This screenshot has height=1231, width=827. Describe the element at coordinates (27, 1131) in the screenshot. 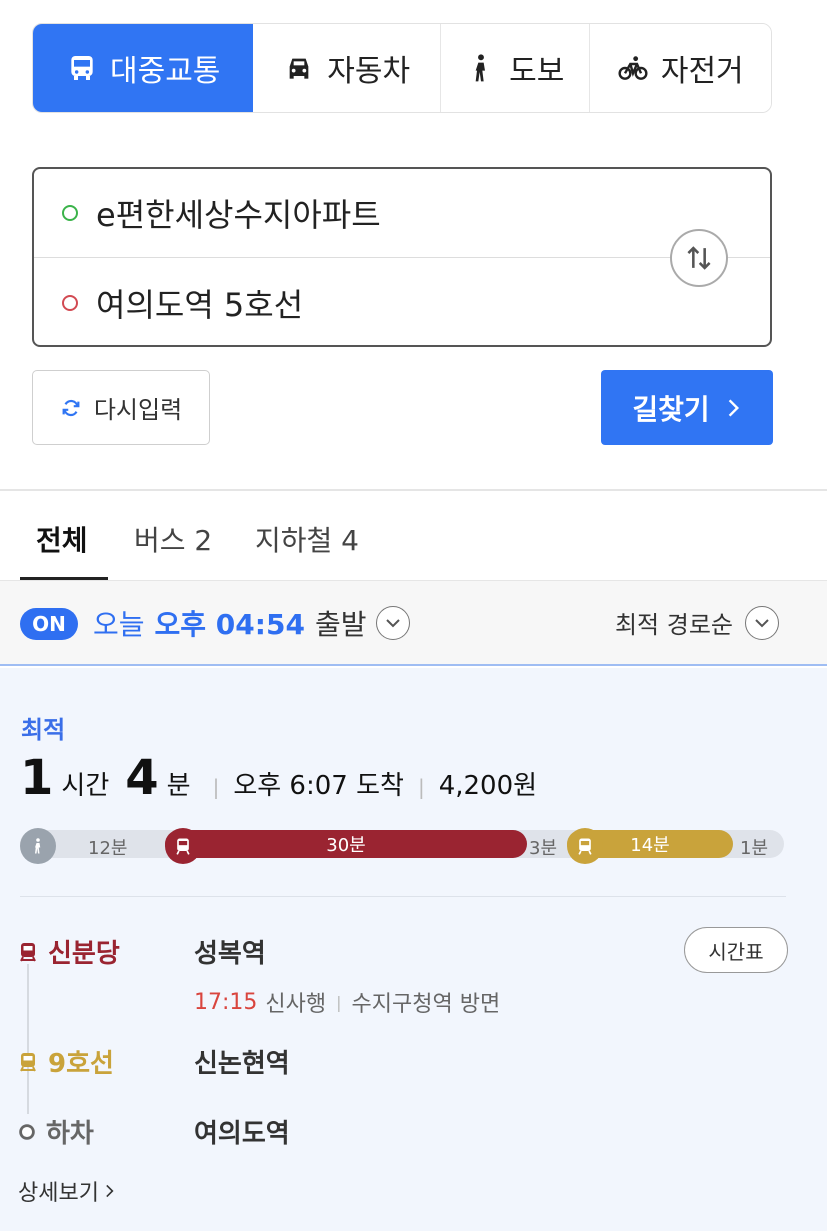

I see `alight-circle-icon` at that location.